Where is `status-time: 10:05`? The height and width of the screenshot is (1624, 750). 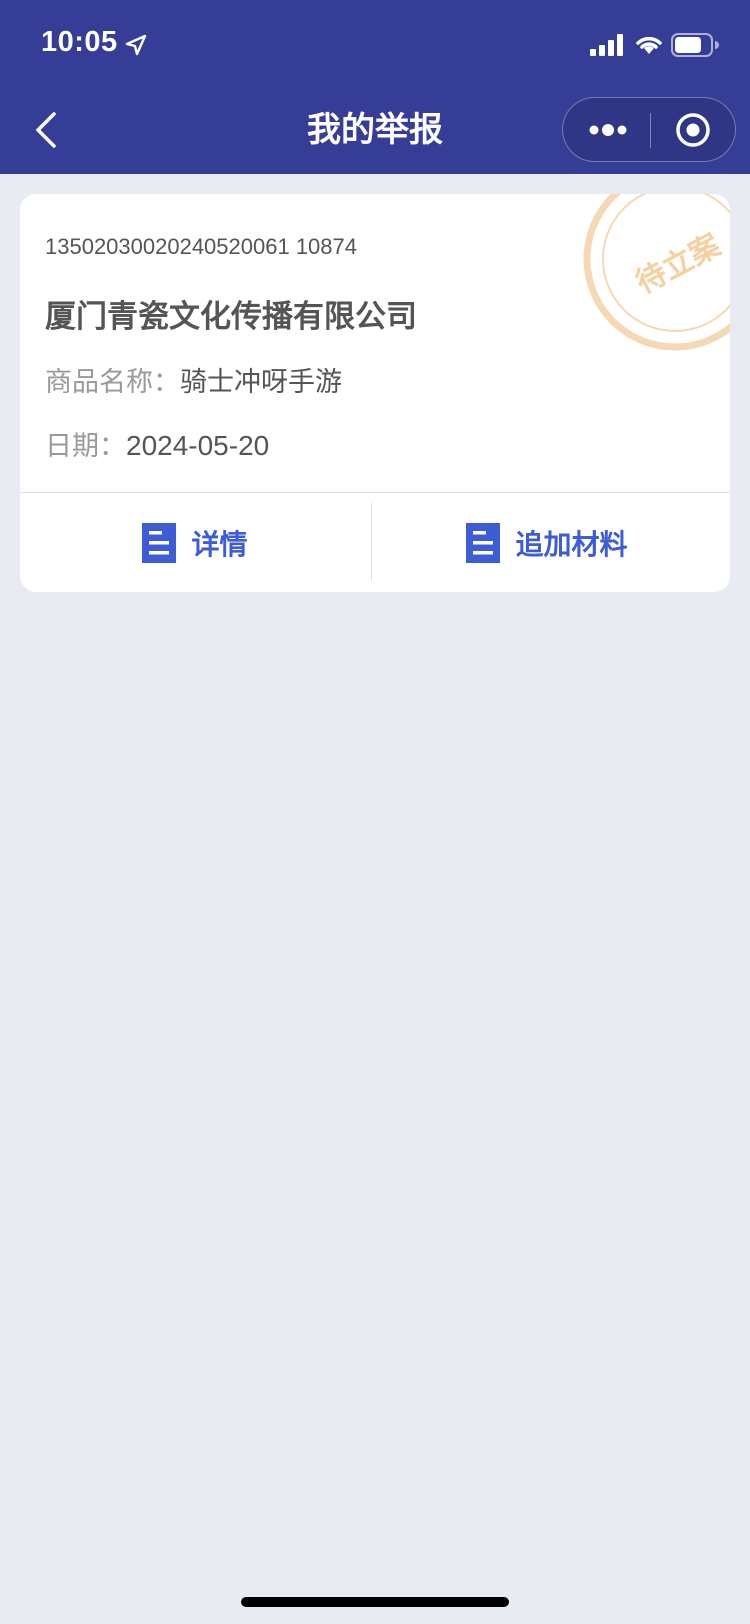 status-time: 10:05 is located at coordinates (79, 42).